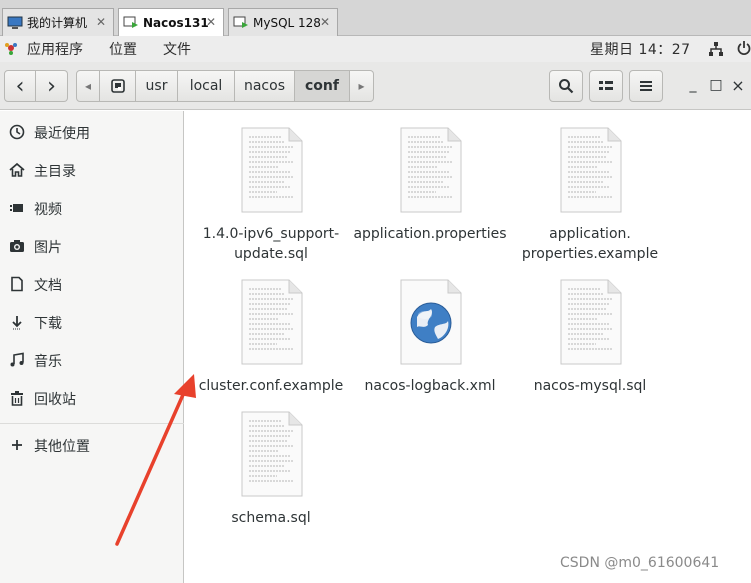 The image size is (751, 583). What do you see at coordinates (271, 244) in the screenshot?
I see `file-name: 1.4.0-ipv6_support-update.sql` at bounding box center [271, 244].